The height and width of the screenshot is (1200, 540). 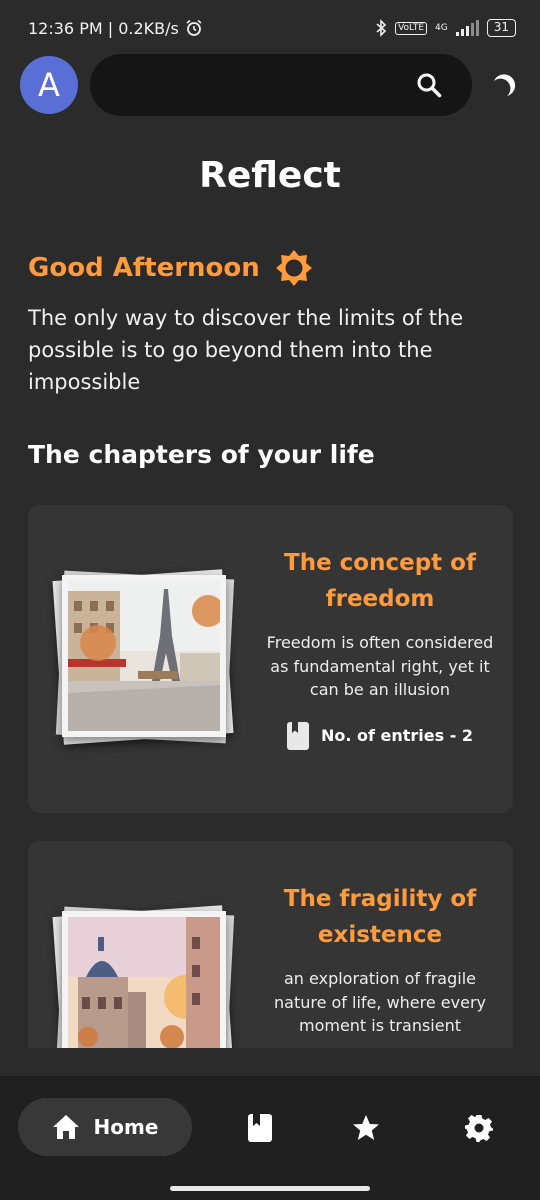 What do you see at coordinates (270, 1188) in the screenshot?
I see `home-indicator` at bounding box center [270, 1188].